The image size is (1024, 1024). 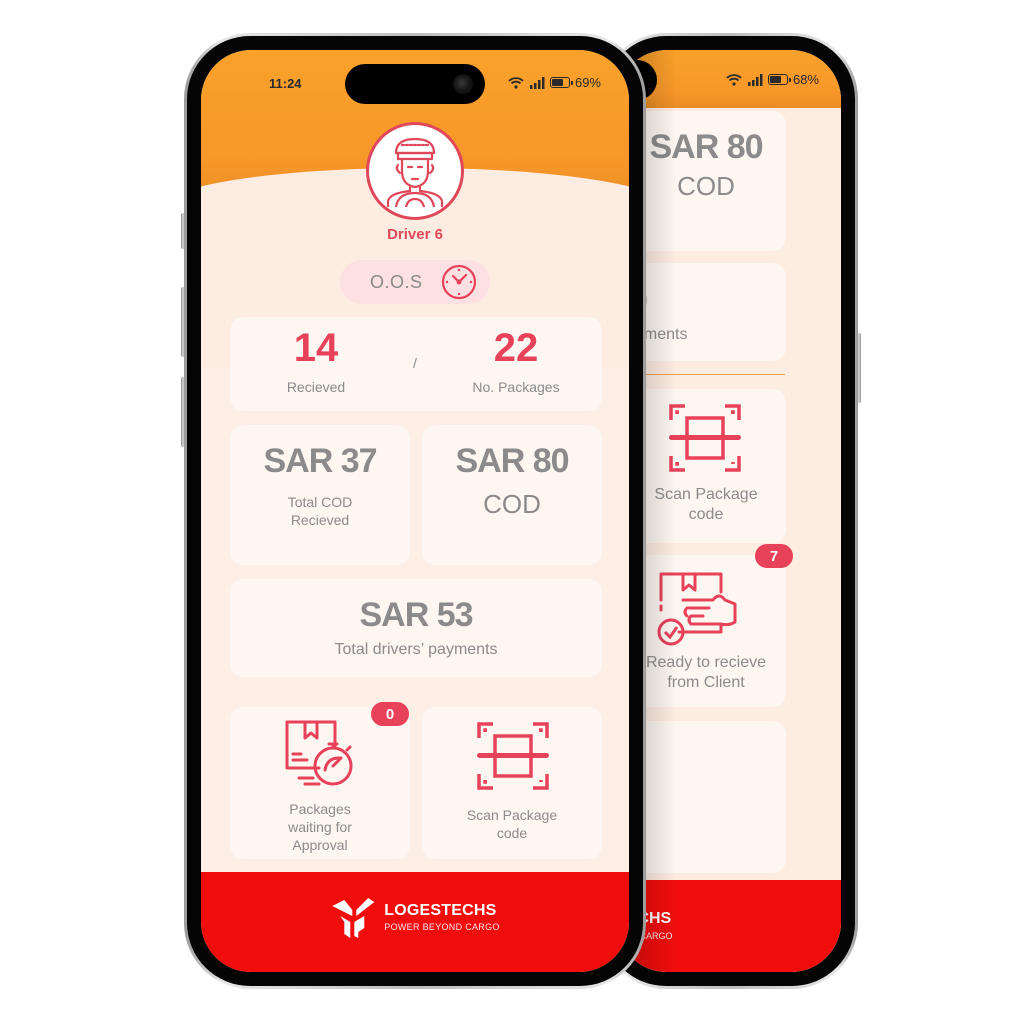 I want to click on ready-label-2: from Client, so click(x=706, y=682).